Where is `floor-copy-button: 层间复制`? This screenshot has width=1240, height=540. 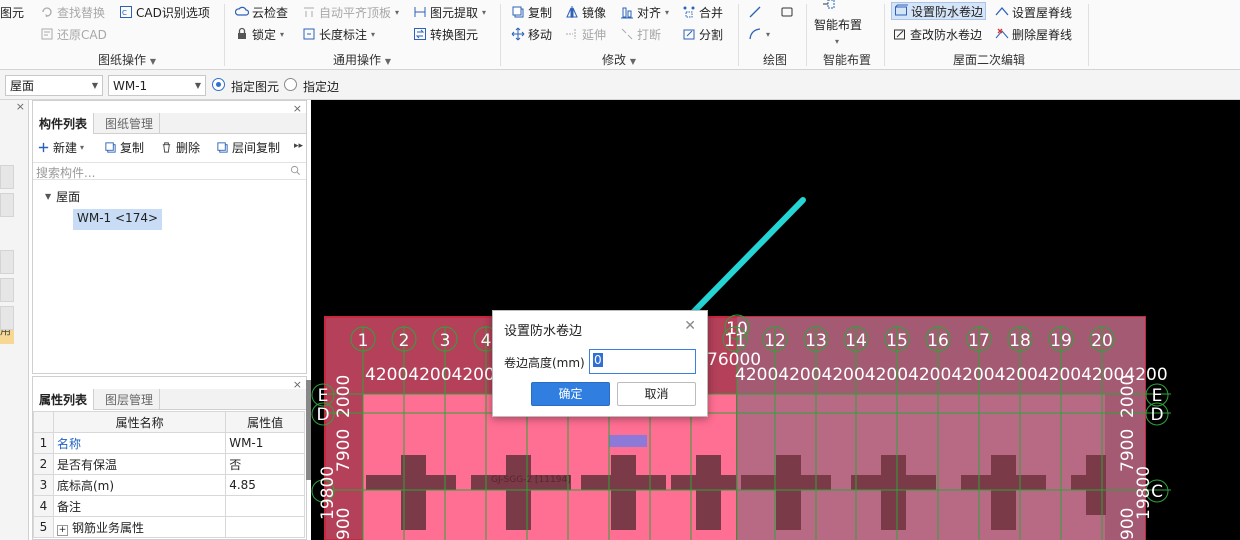 floor-copy-button: 层间复制 is located at coordinates (248, 147).